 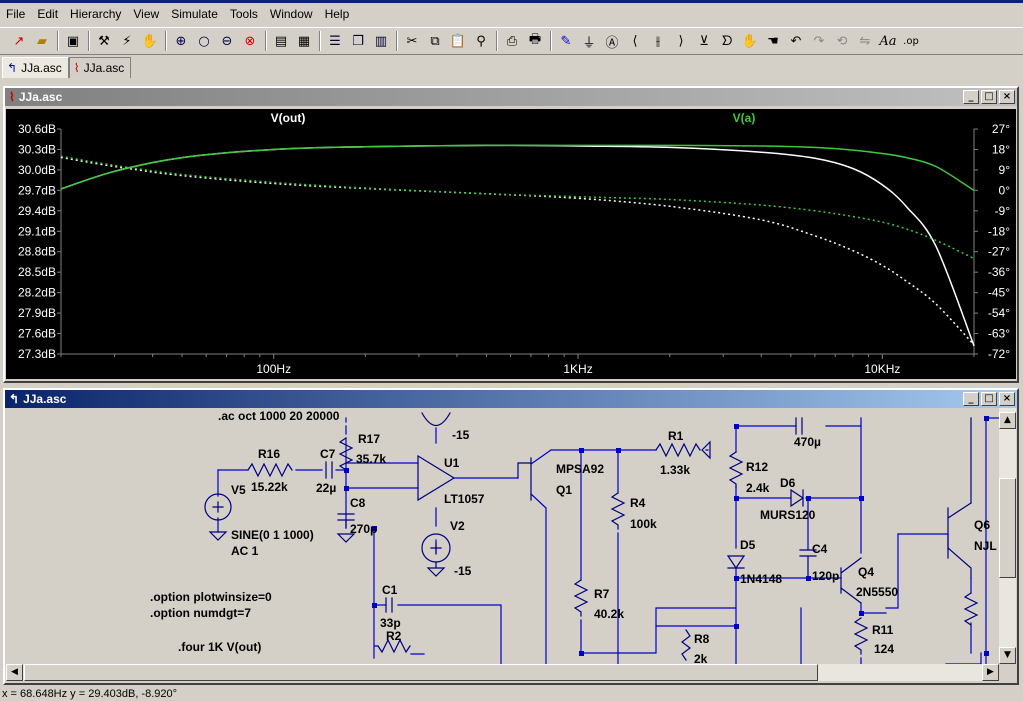 What do you see at coordinates (787, 483) in the screenshot?
I see `label-d6: D6` at bounding box center [787, 483].